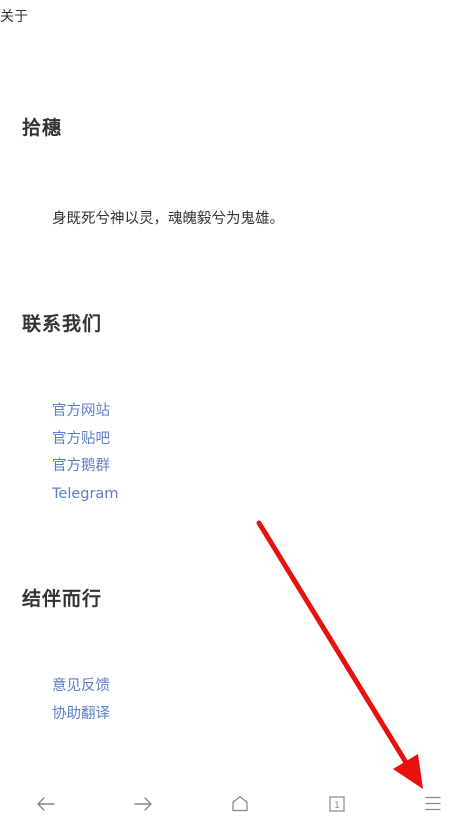 This screenshot has width=468, height=819. I want to click on page-title: 关于, so click(14, 17).